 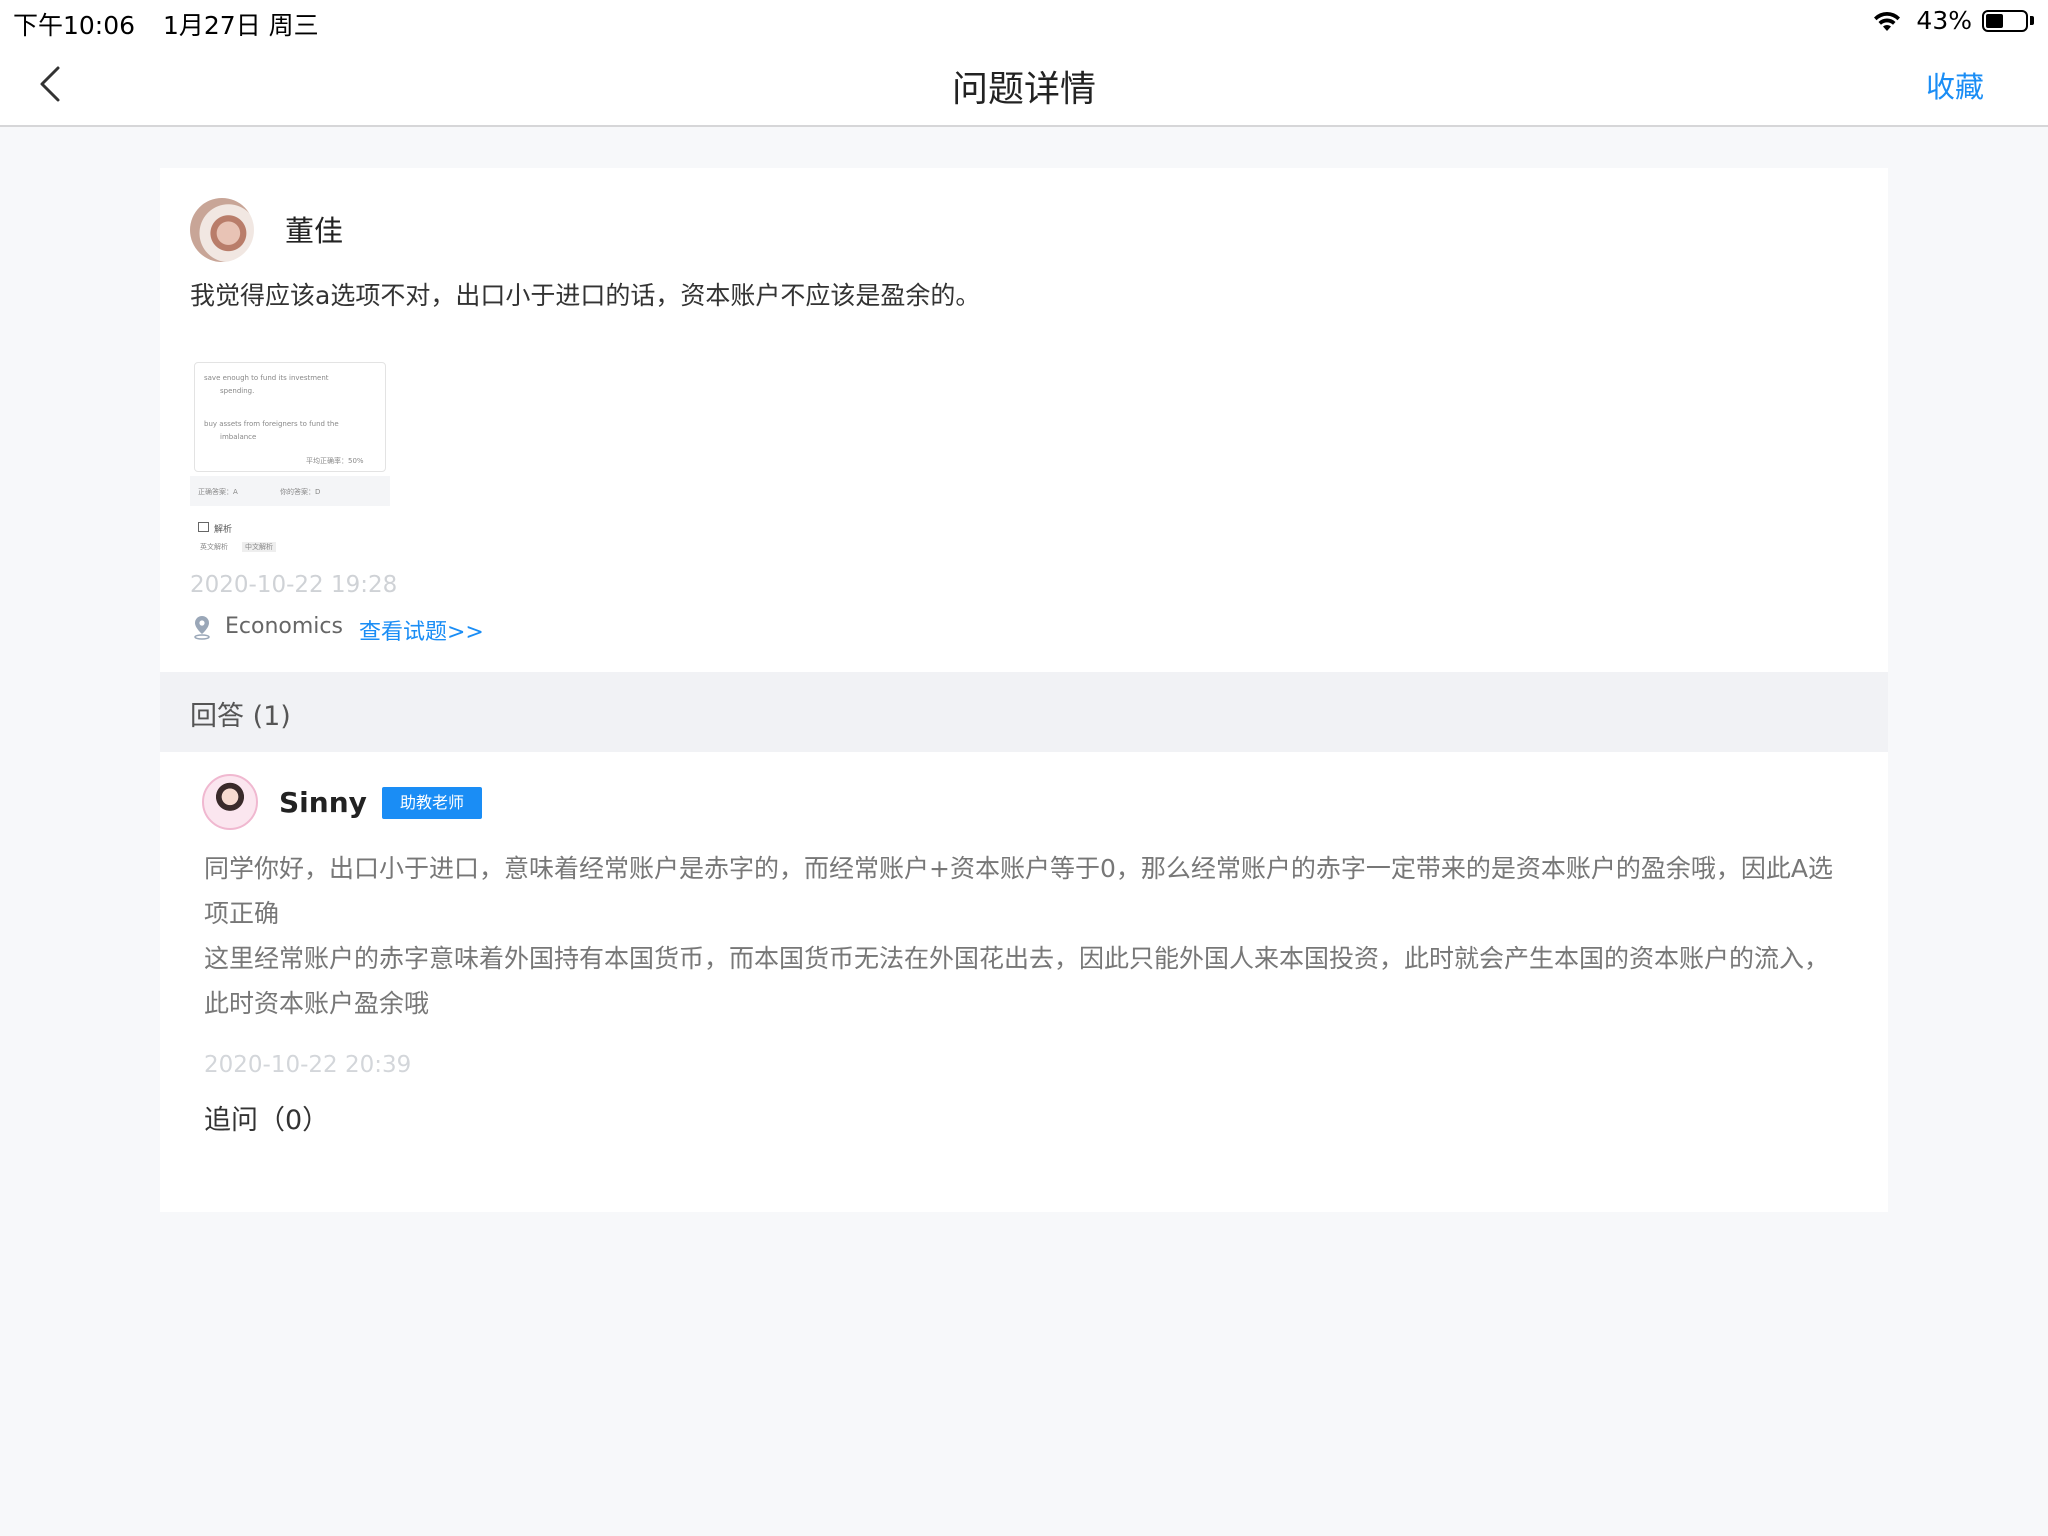 What do you see at coordinates (203, 527) in the screenshot?
I see `thumb-explain-icon` at bounding box center [203, 527].